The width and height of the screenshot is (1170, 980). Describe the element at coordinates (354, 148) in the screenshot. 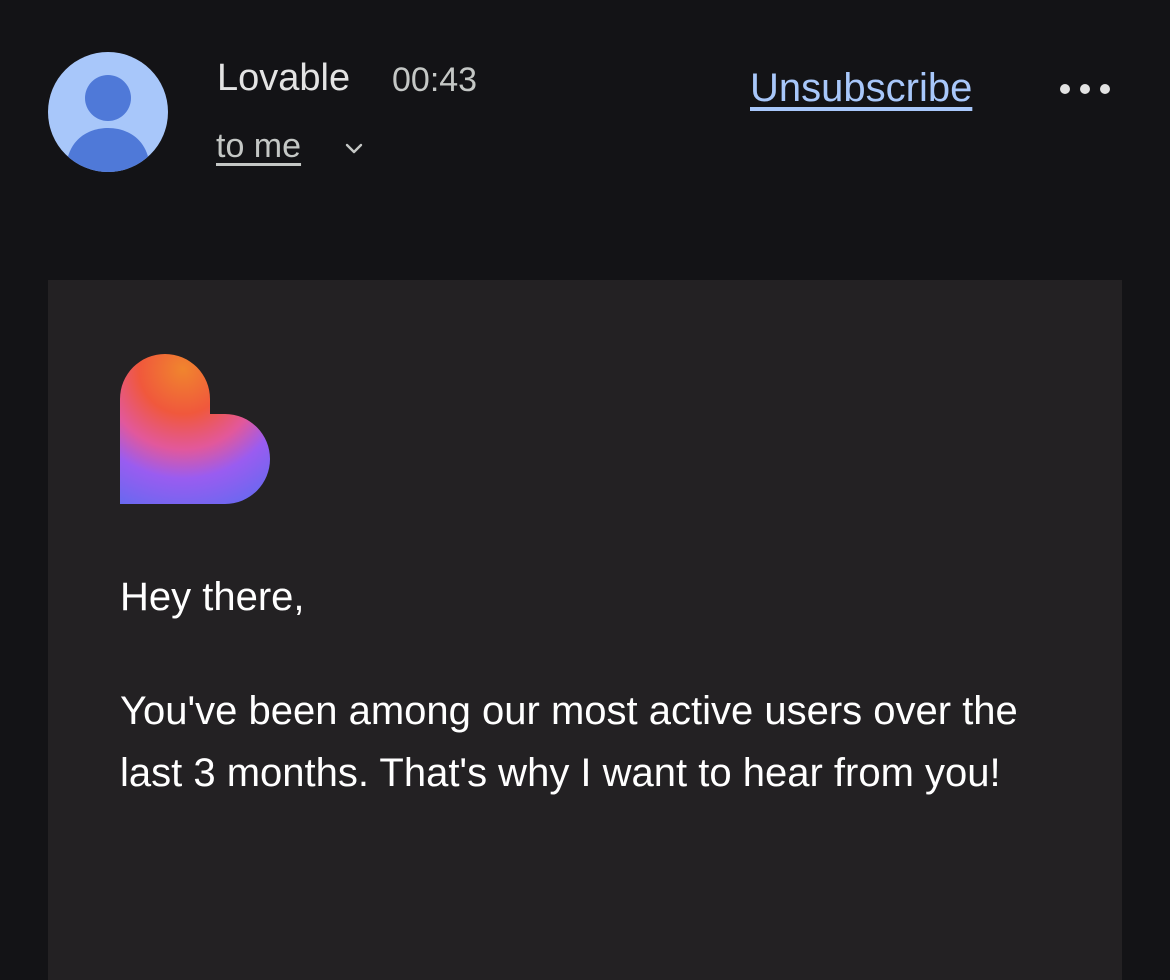

I see `chevron-down-icon` at that location.